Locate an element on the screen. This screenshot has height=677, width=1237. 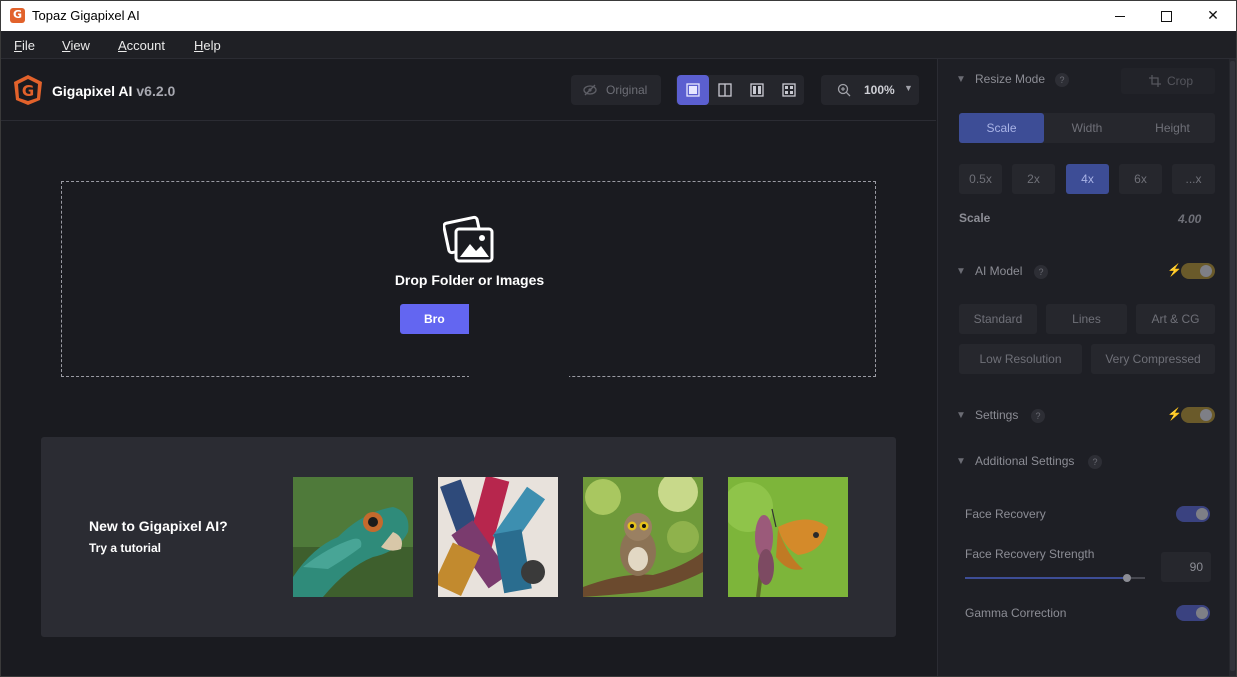
title-bar: Topaz Gigapixel AI ✕ is located at coordinates (618, 16).